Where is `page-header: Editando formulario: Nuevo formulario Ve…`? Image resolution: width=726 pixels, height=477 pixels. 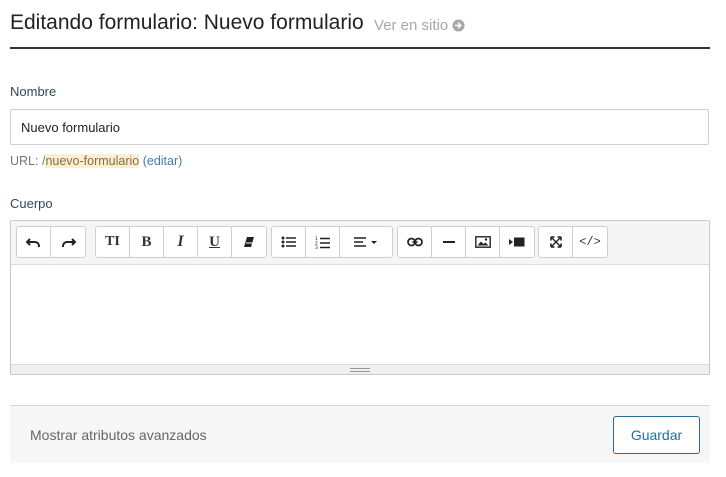
page-header: Editando formulario: Nuevo formulario Ve… is located at coordinates (360, 24).